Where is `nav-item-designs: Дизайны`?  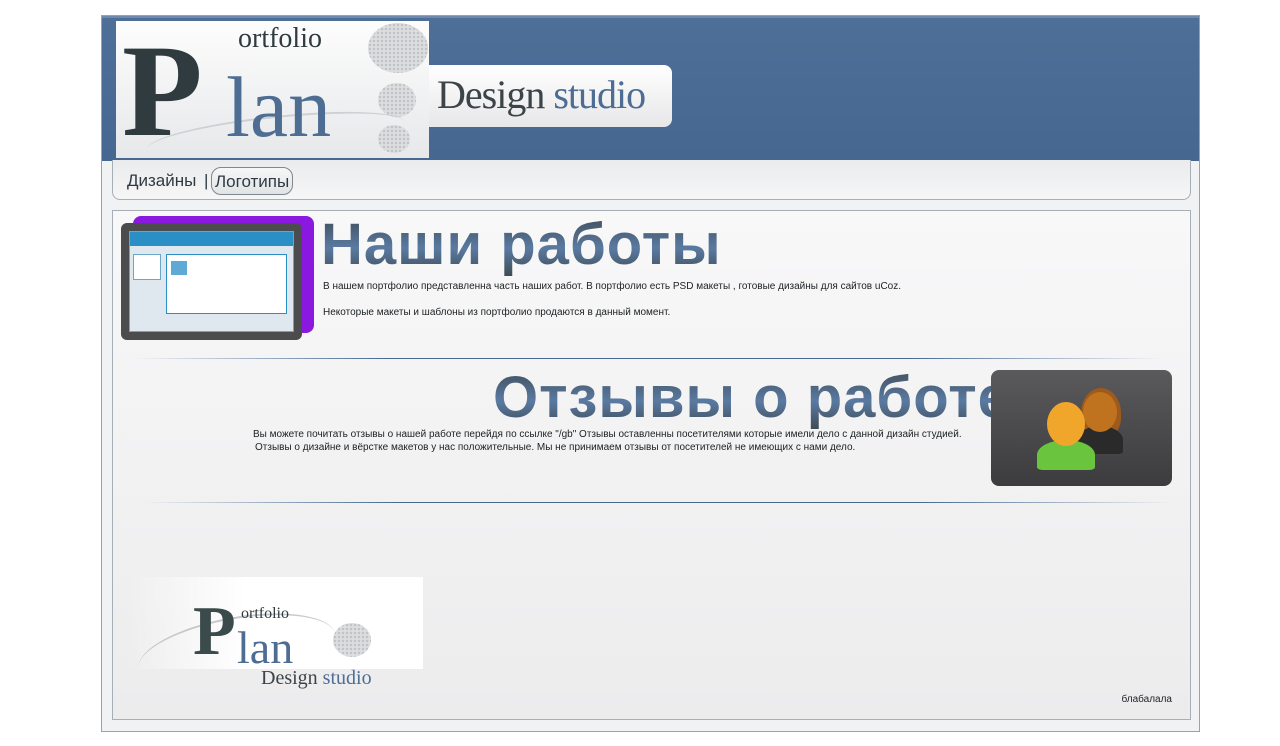 nav-item-designs: Дизайны is located at coordinates (161, 181).